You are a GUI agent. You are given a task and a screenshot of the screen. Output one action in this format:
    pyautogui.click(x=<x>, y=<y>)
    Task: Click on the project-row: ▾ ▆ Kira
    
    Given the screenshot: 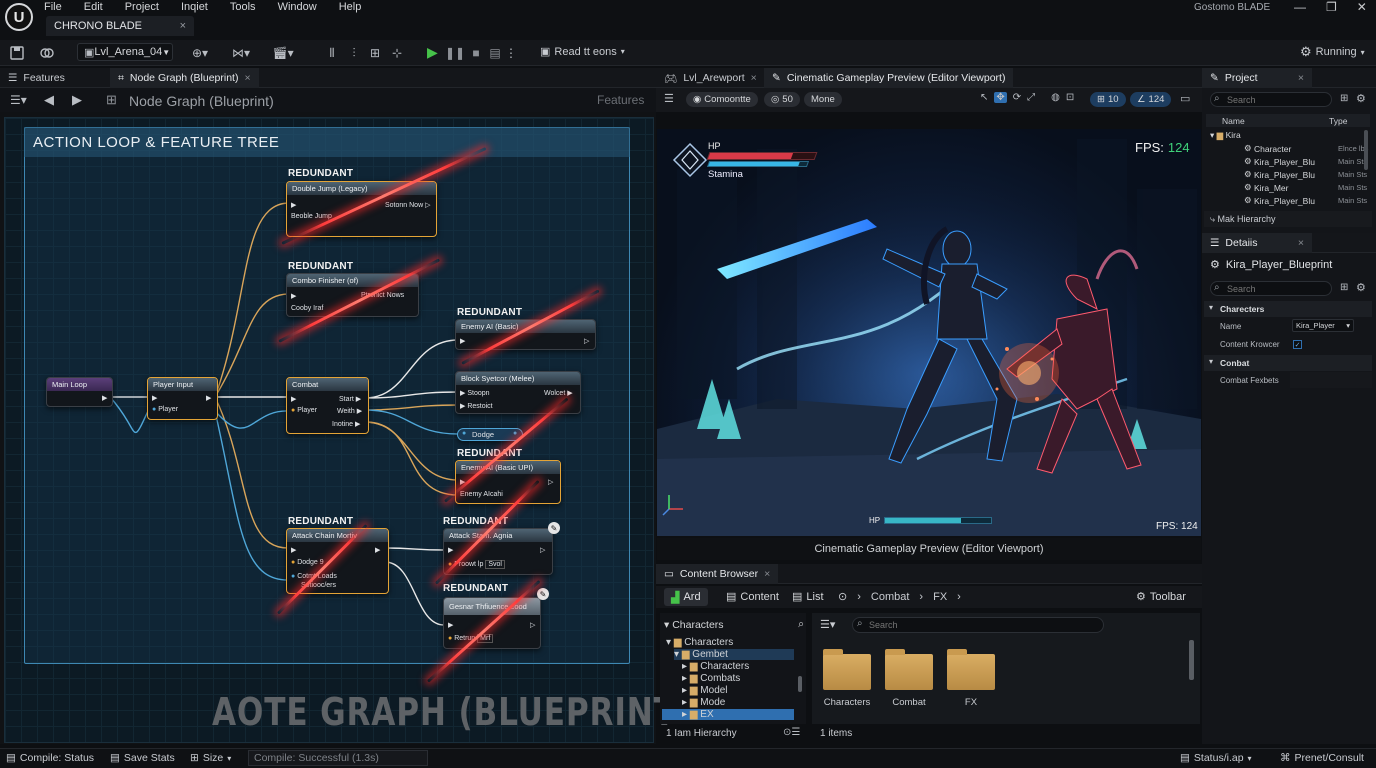 What is the action you would take?
    pyautogui.click(x=1225, y=135)
    